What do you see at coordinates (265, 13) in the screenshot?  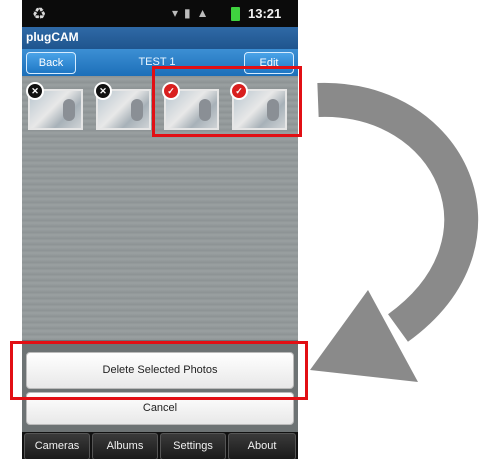 I see `status-time: 13:21` at bounding box center [265, 13].